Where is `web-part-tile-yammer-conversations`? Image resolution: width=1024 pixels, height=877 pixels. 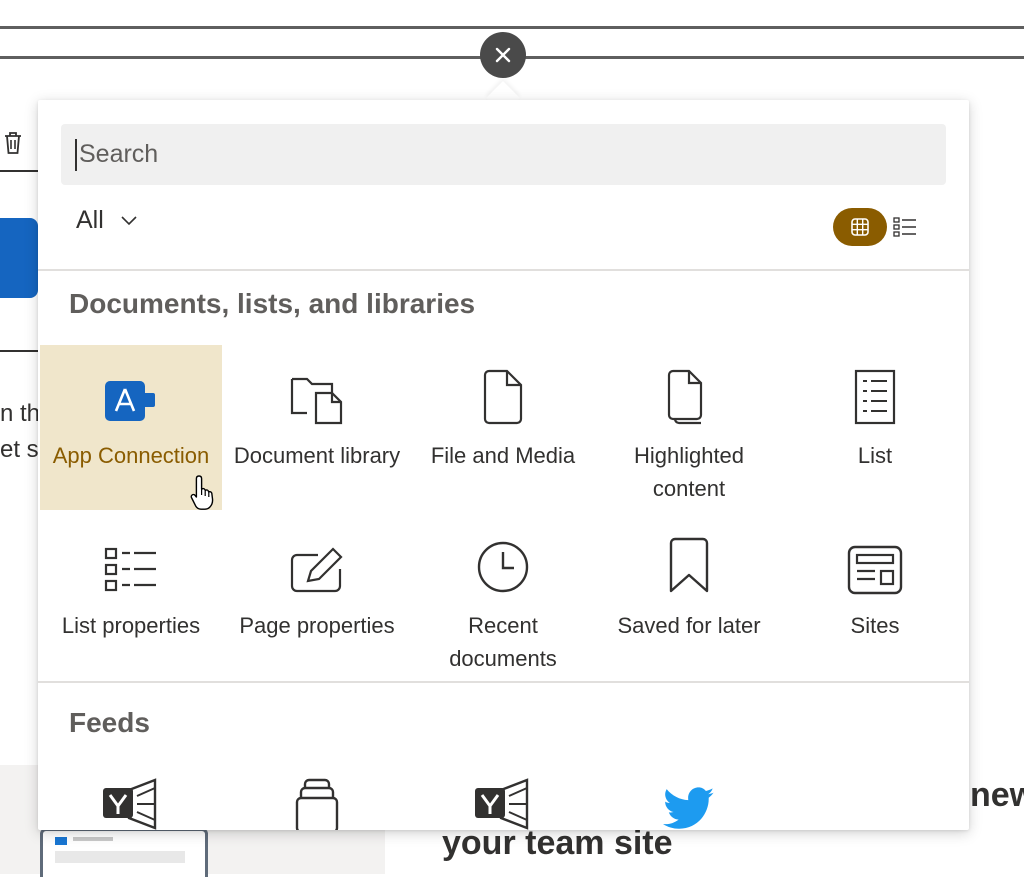
web-part-tile-yammer-conversations is located at coordinates (503, 795).